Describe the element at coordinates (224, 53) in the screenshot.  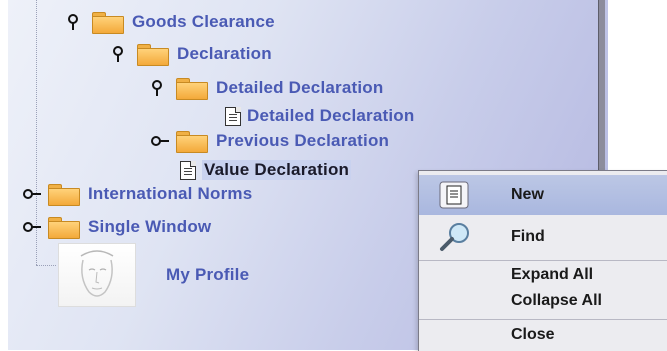
I see `tree-node-label: Declaration` at that location.